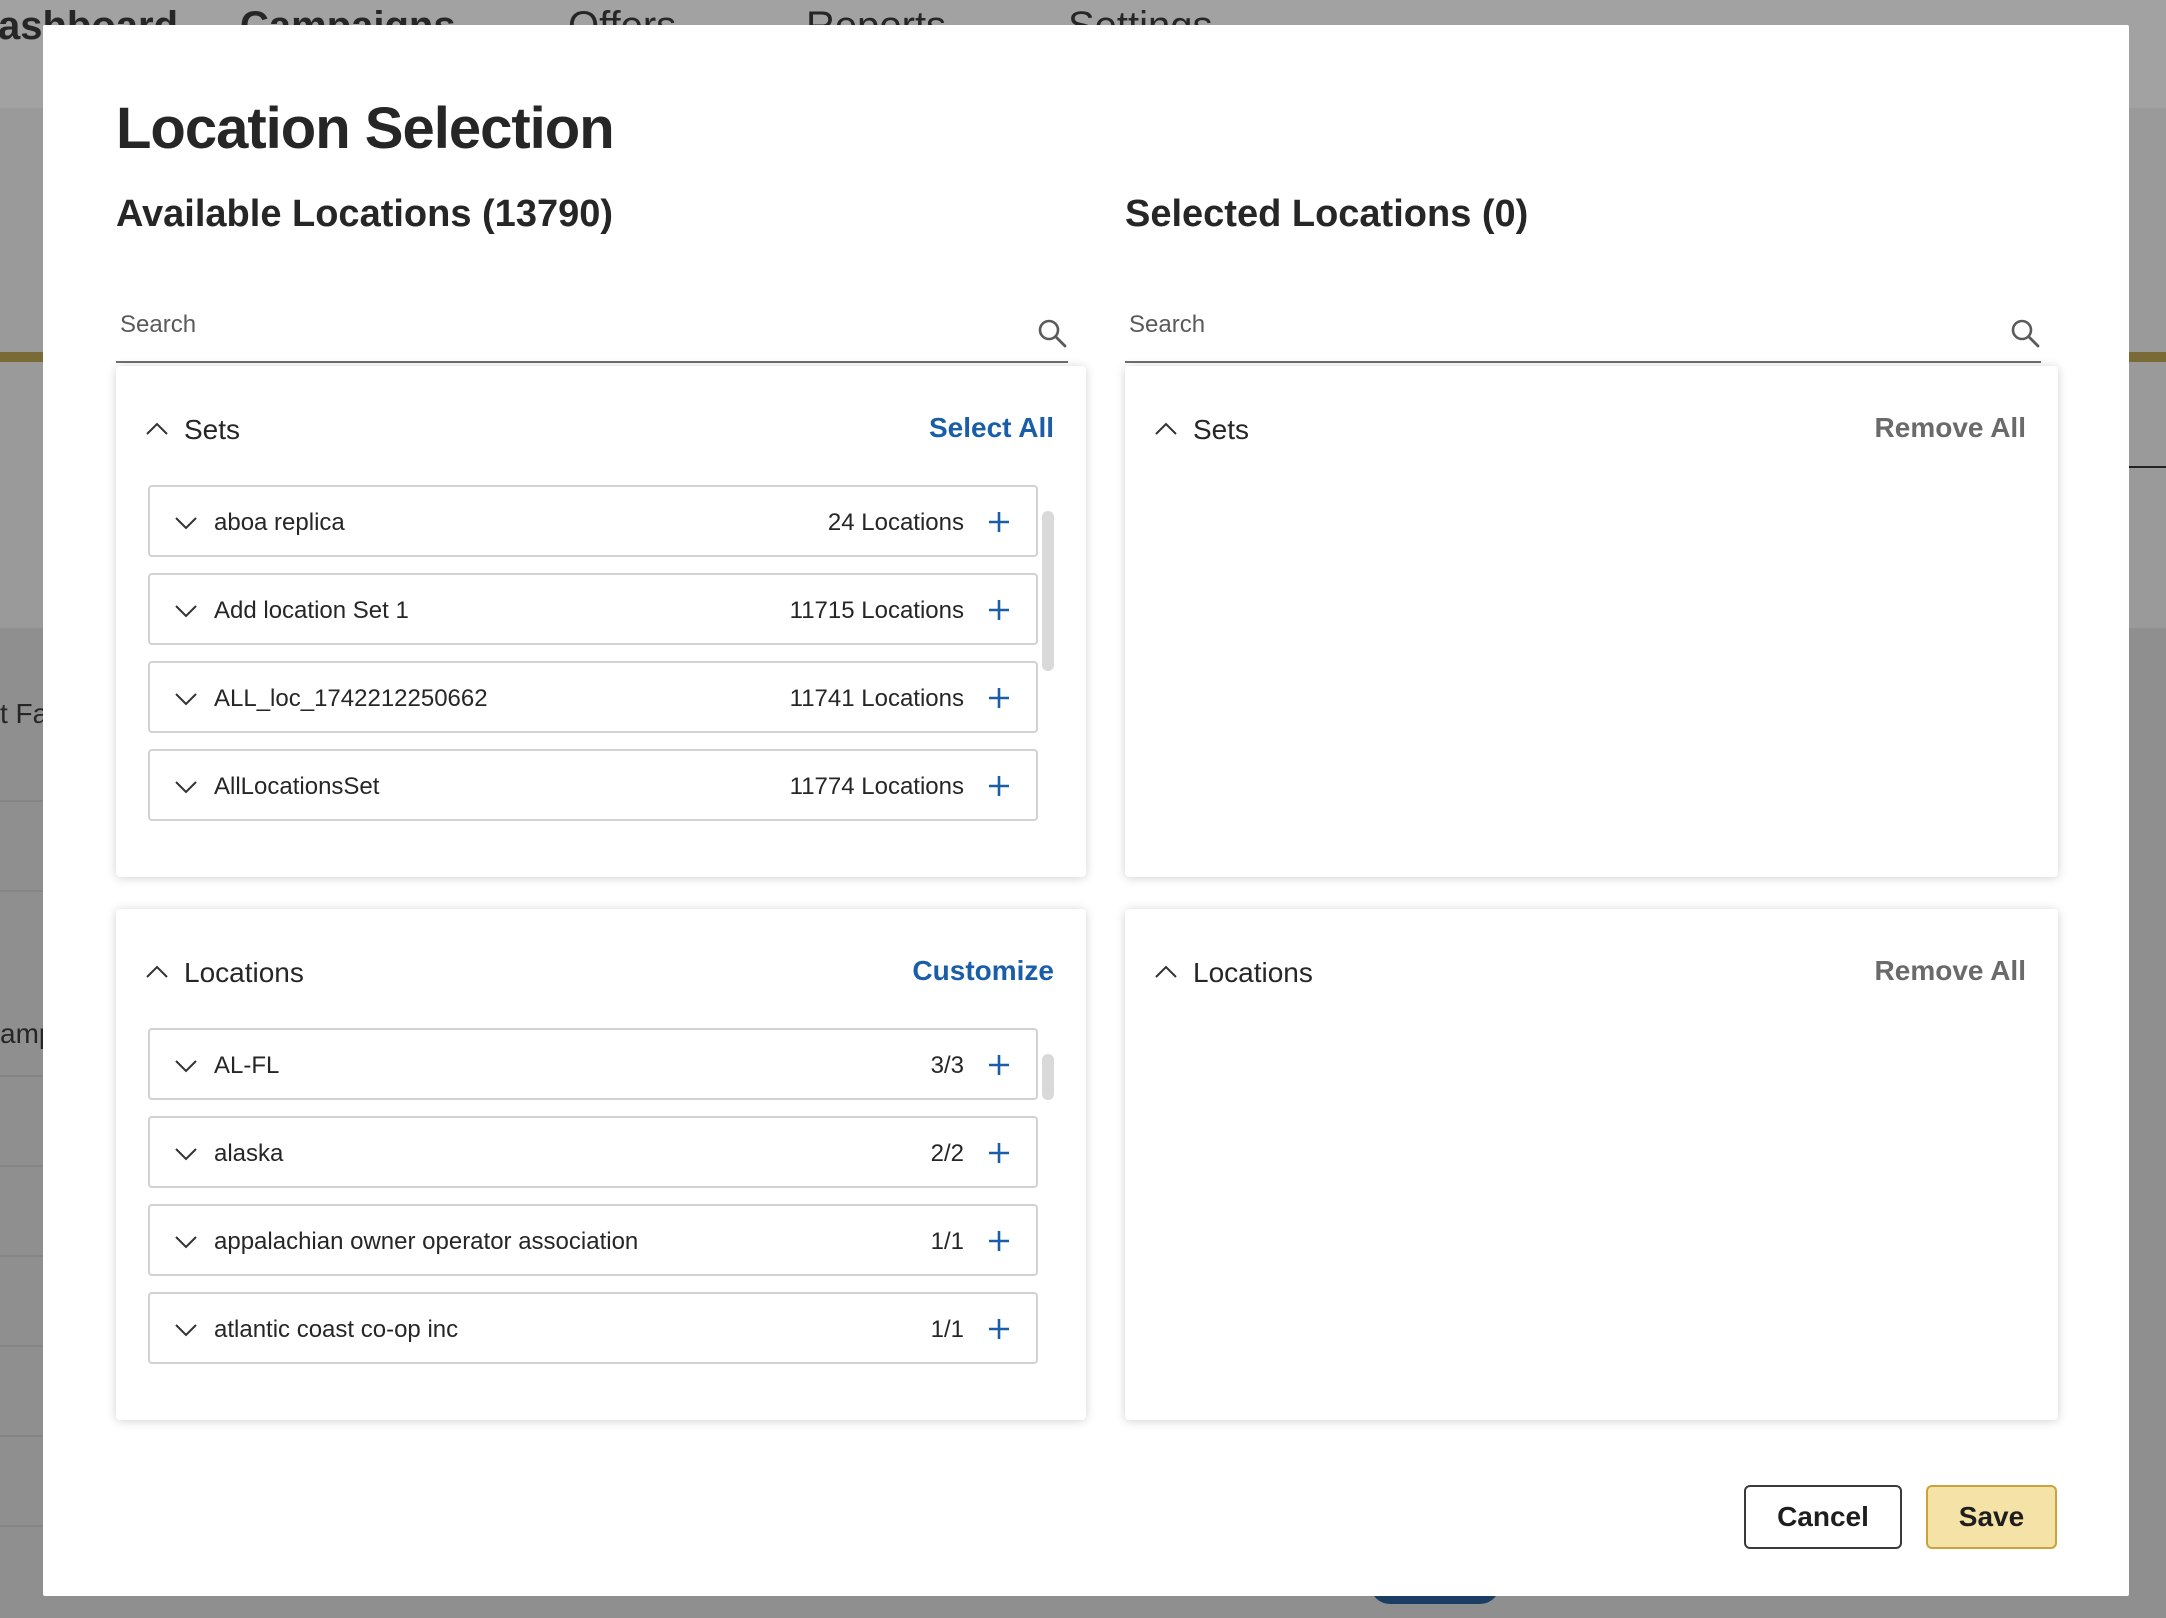 This screenshot has width=2166, height=1618. Describe the element at coordinates (244, 972) in the screenshot. I see `available-locations-label: Locations` at that location.